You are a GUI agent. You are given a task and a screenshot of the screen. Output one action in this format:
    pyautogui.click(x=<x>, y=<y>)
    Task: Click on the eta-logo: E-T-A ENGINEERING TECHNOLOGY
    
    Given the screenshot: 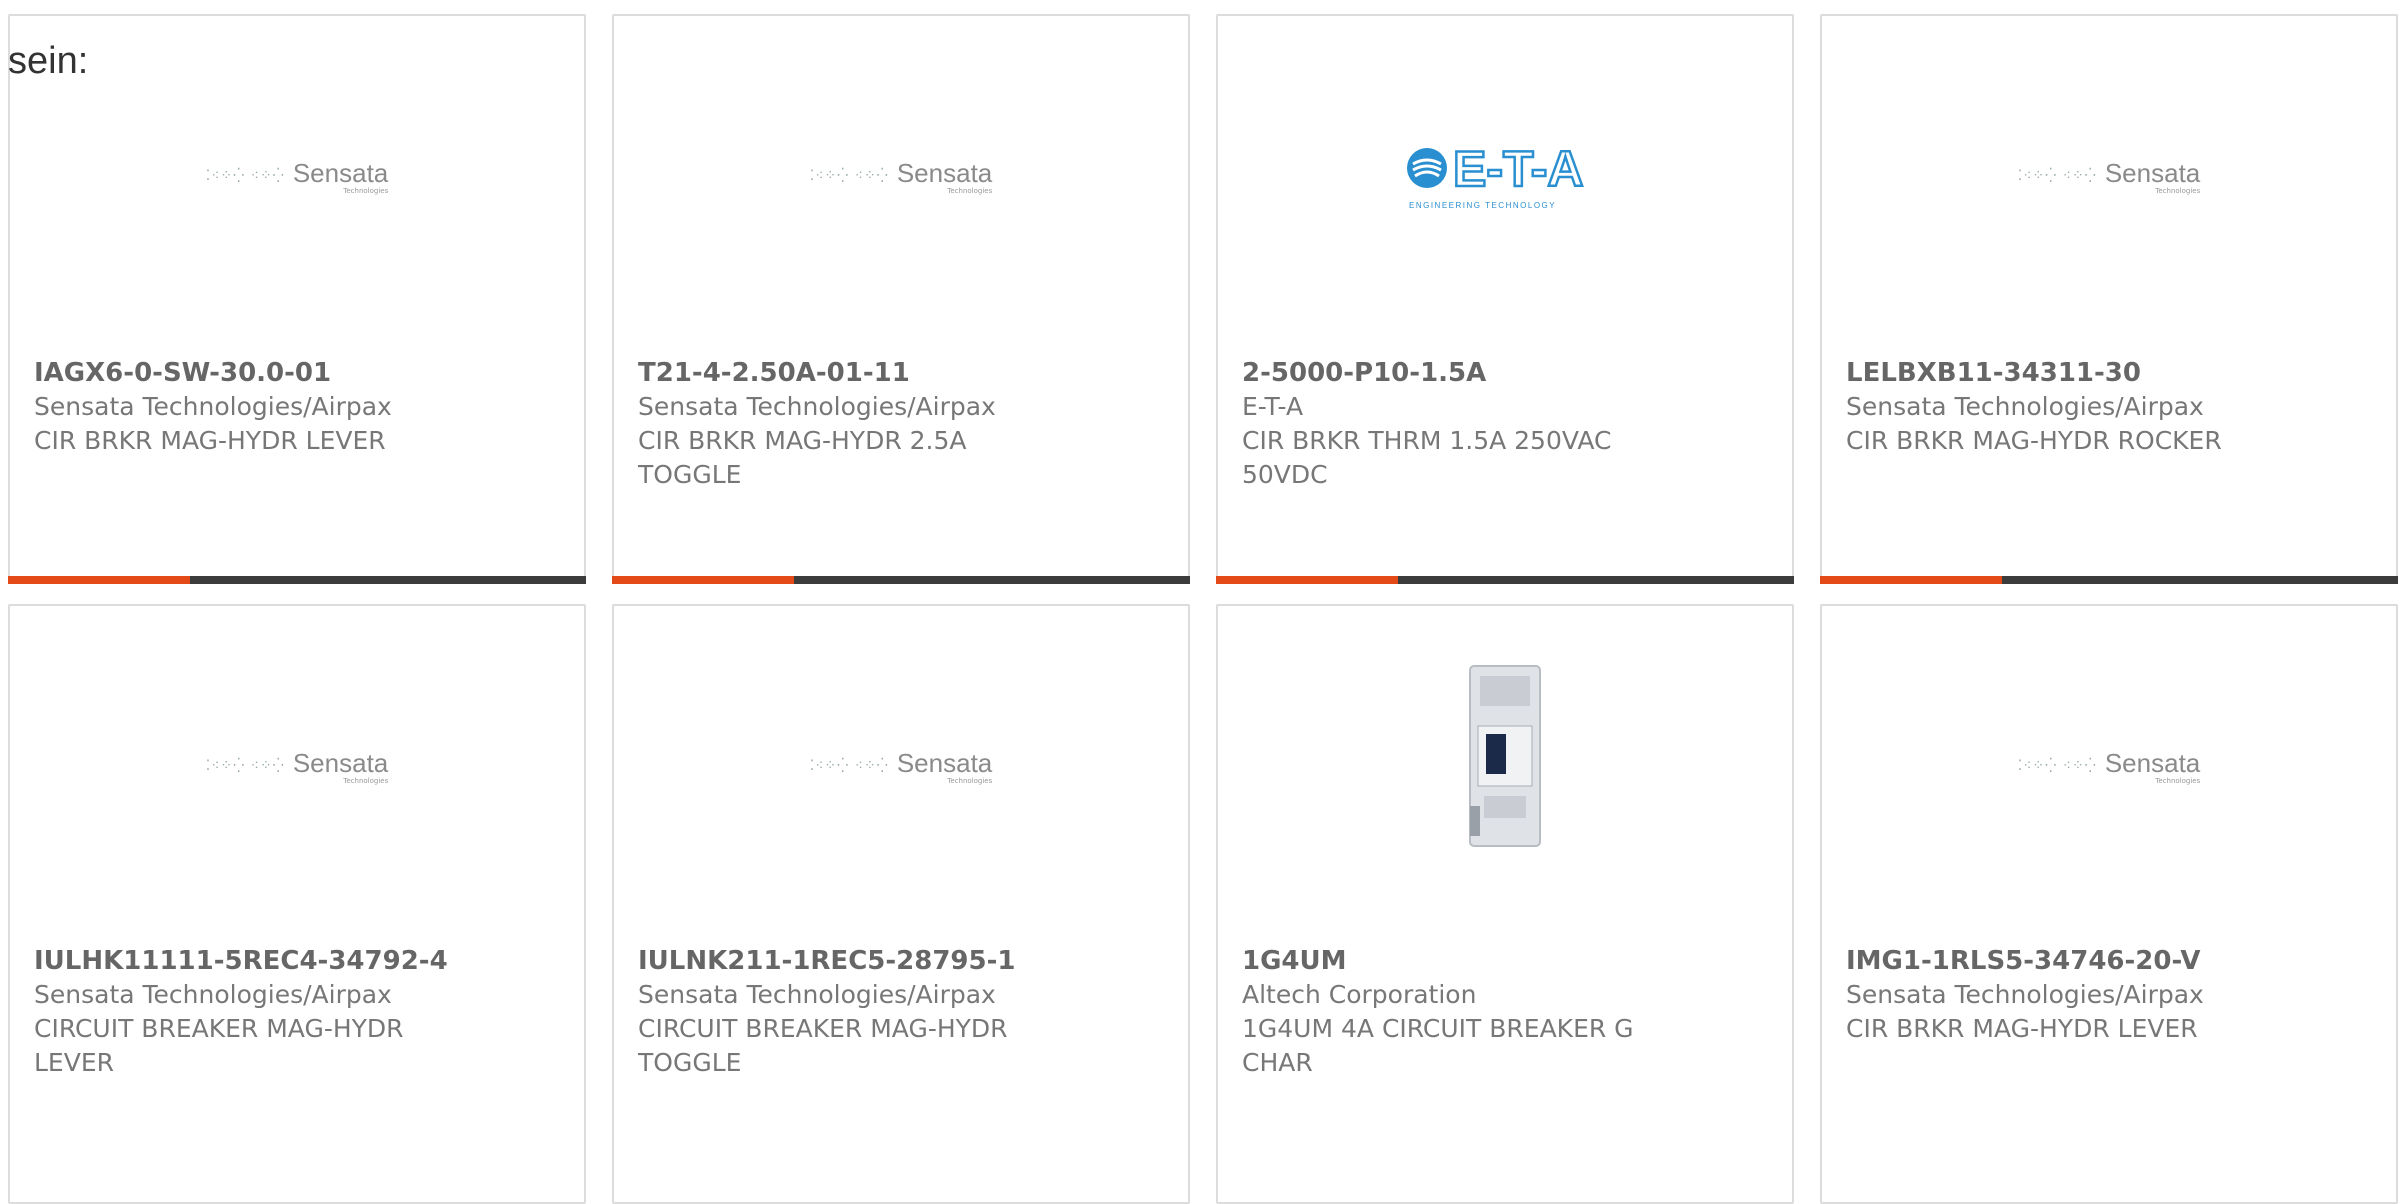 What is the action you would take?
    pyautogui.click(x=1505, y=181)
    